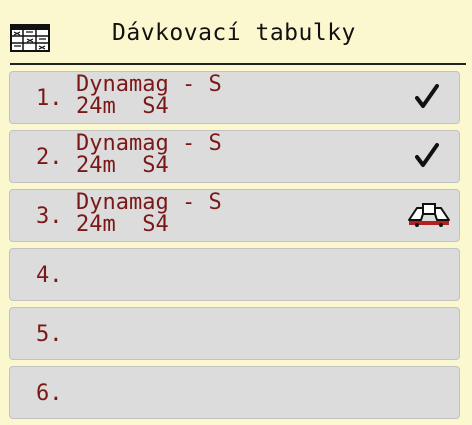  Describe the element at coordinates (234, 97) in the screenshot. I see `table-row-1: 1. Dynamag - S 24m S4` at that location.